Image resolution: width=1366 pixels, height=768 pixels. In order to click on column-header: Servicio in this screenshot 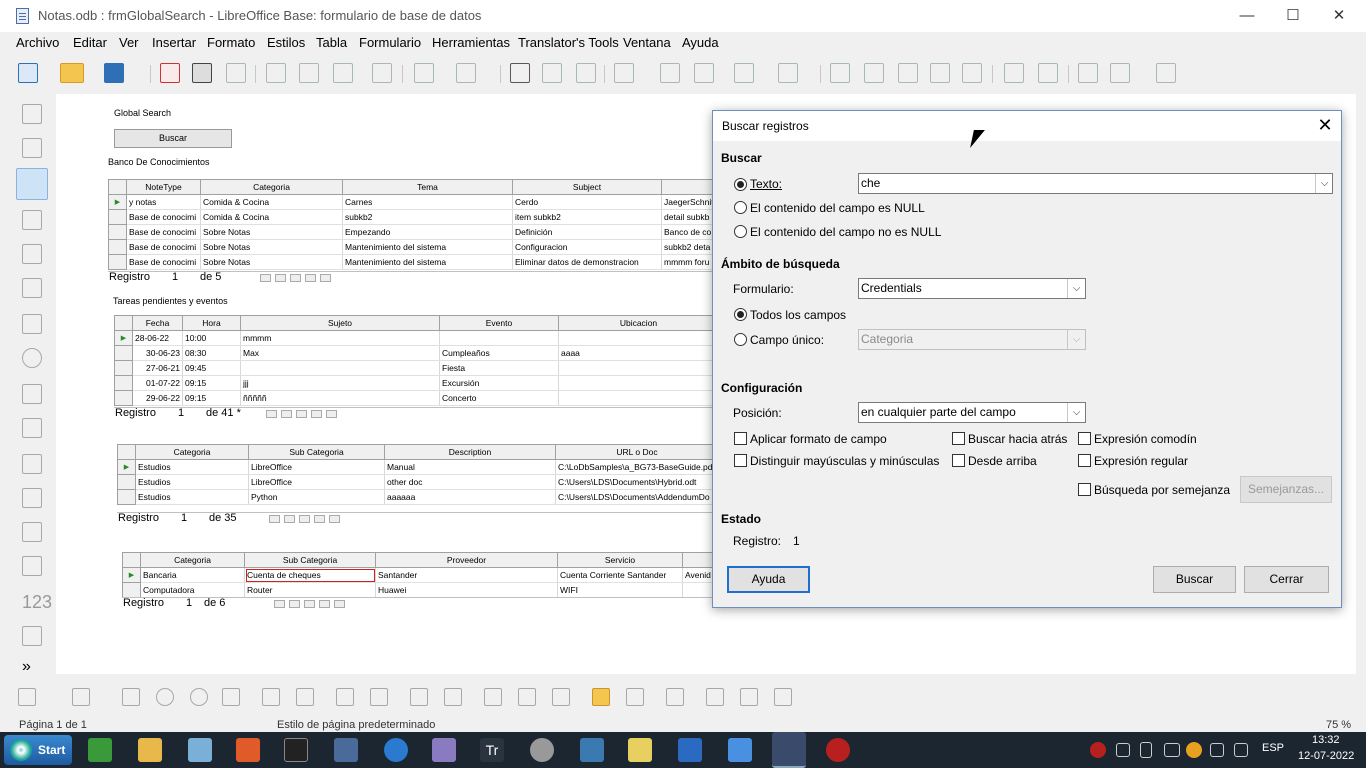, I will do `click(620, 560)`.